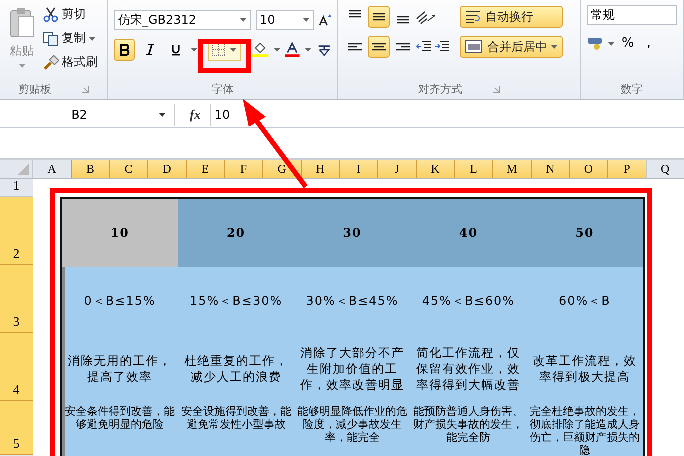 Image resolution: width=684 pixels, height=456 pixels. Describe the element at coordinates (584, 430) in the screenshot. I see `table-cell-text: 完全杜绝事故的发生，彻底排除了能造成人身伤亡，巨额财产损失的隐` at that location.